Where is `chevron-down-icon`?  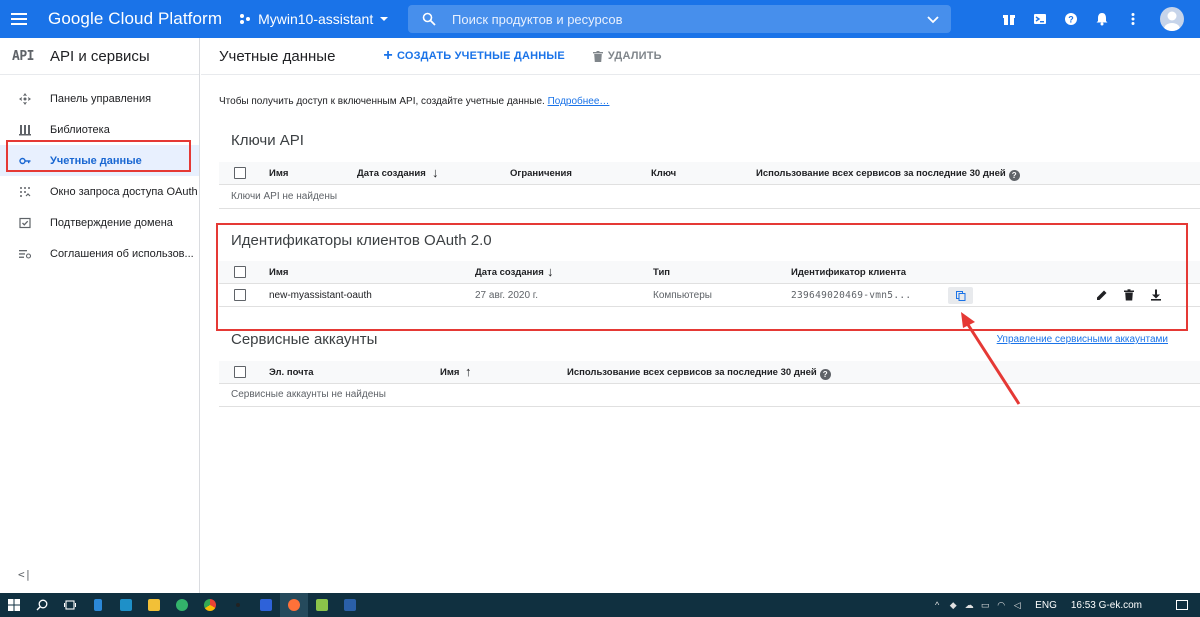
chevron-down-icon is located at coordinates (933, 19).